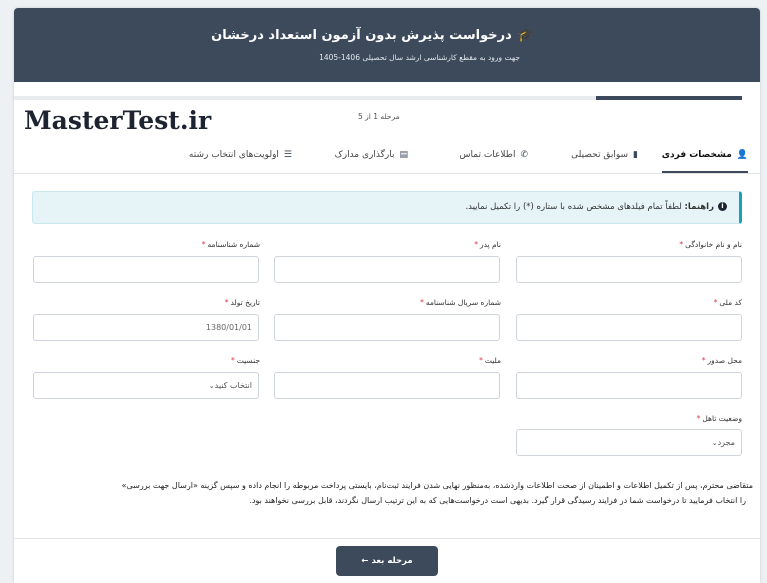 This screenshot has width=767, height=583. What do you see at coordinates (629, 442) in the screenshot?
I see `marital-status-select: مجرد⌄` at bounding box center [629, 442].